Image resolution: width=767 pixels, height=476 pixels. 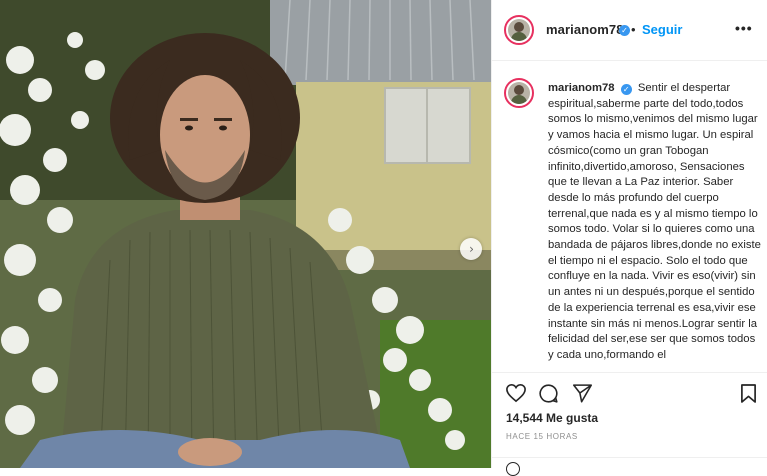 What do you see at coordinates (519, 30) in the screenshot?
I see `avatar` at bounding box center [519, 30].